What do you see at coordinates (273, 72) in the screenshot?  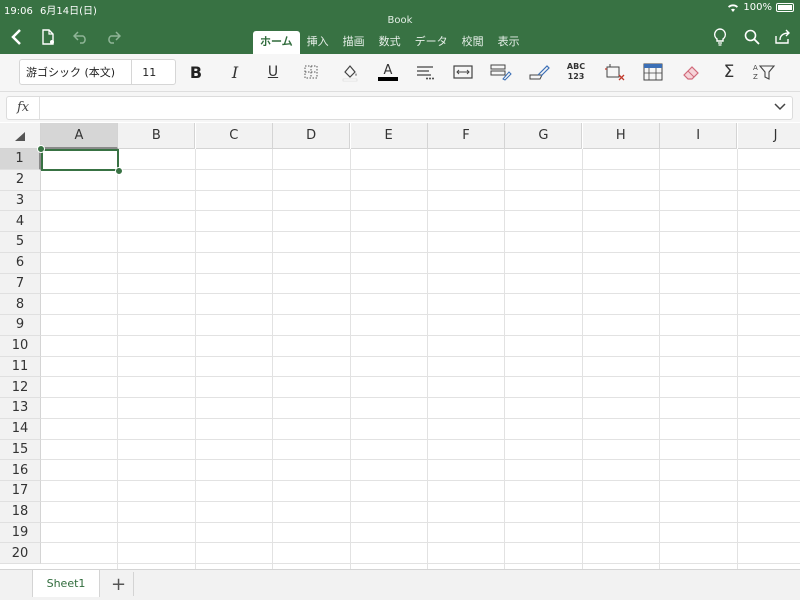 I see `underline-button: U` at bounding box center [273, 72].